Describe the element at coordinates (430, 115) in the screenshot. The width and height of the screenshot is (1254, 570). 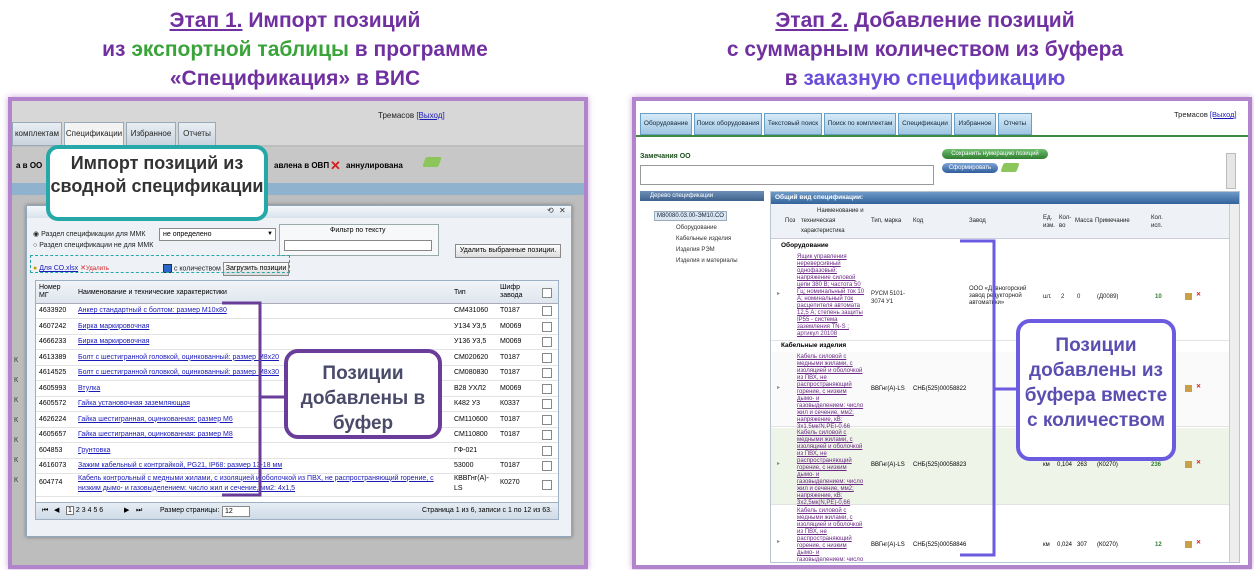
I see `exit-link: [Выход]` at that location.